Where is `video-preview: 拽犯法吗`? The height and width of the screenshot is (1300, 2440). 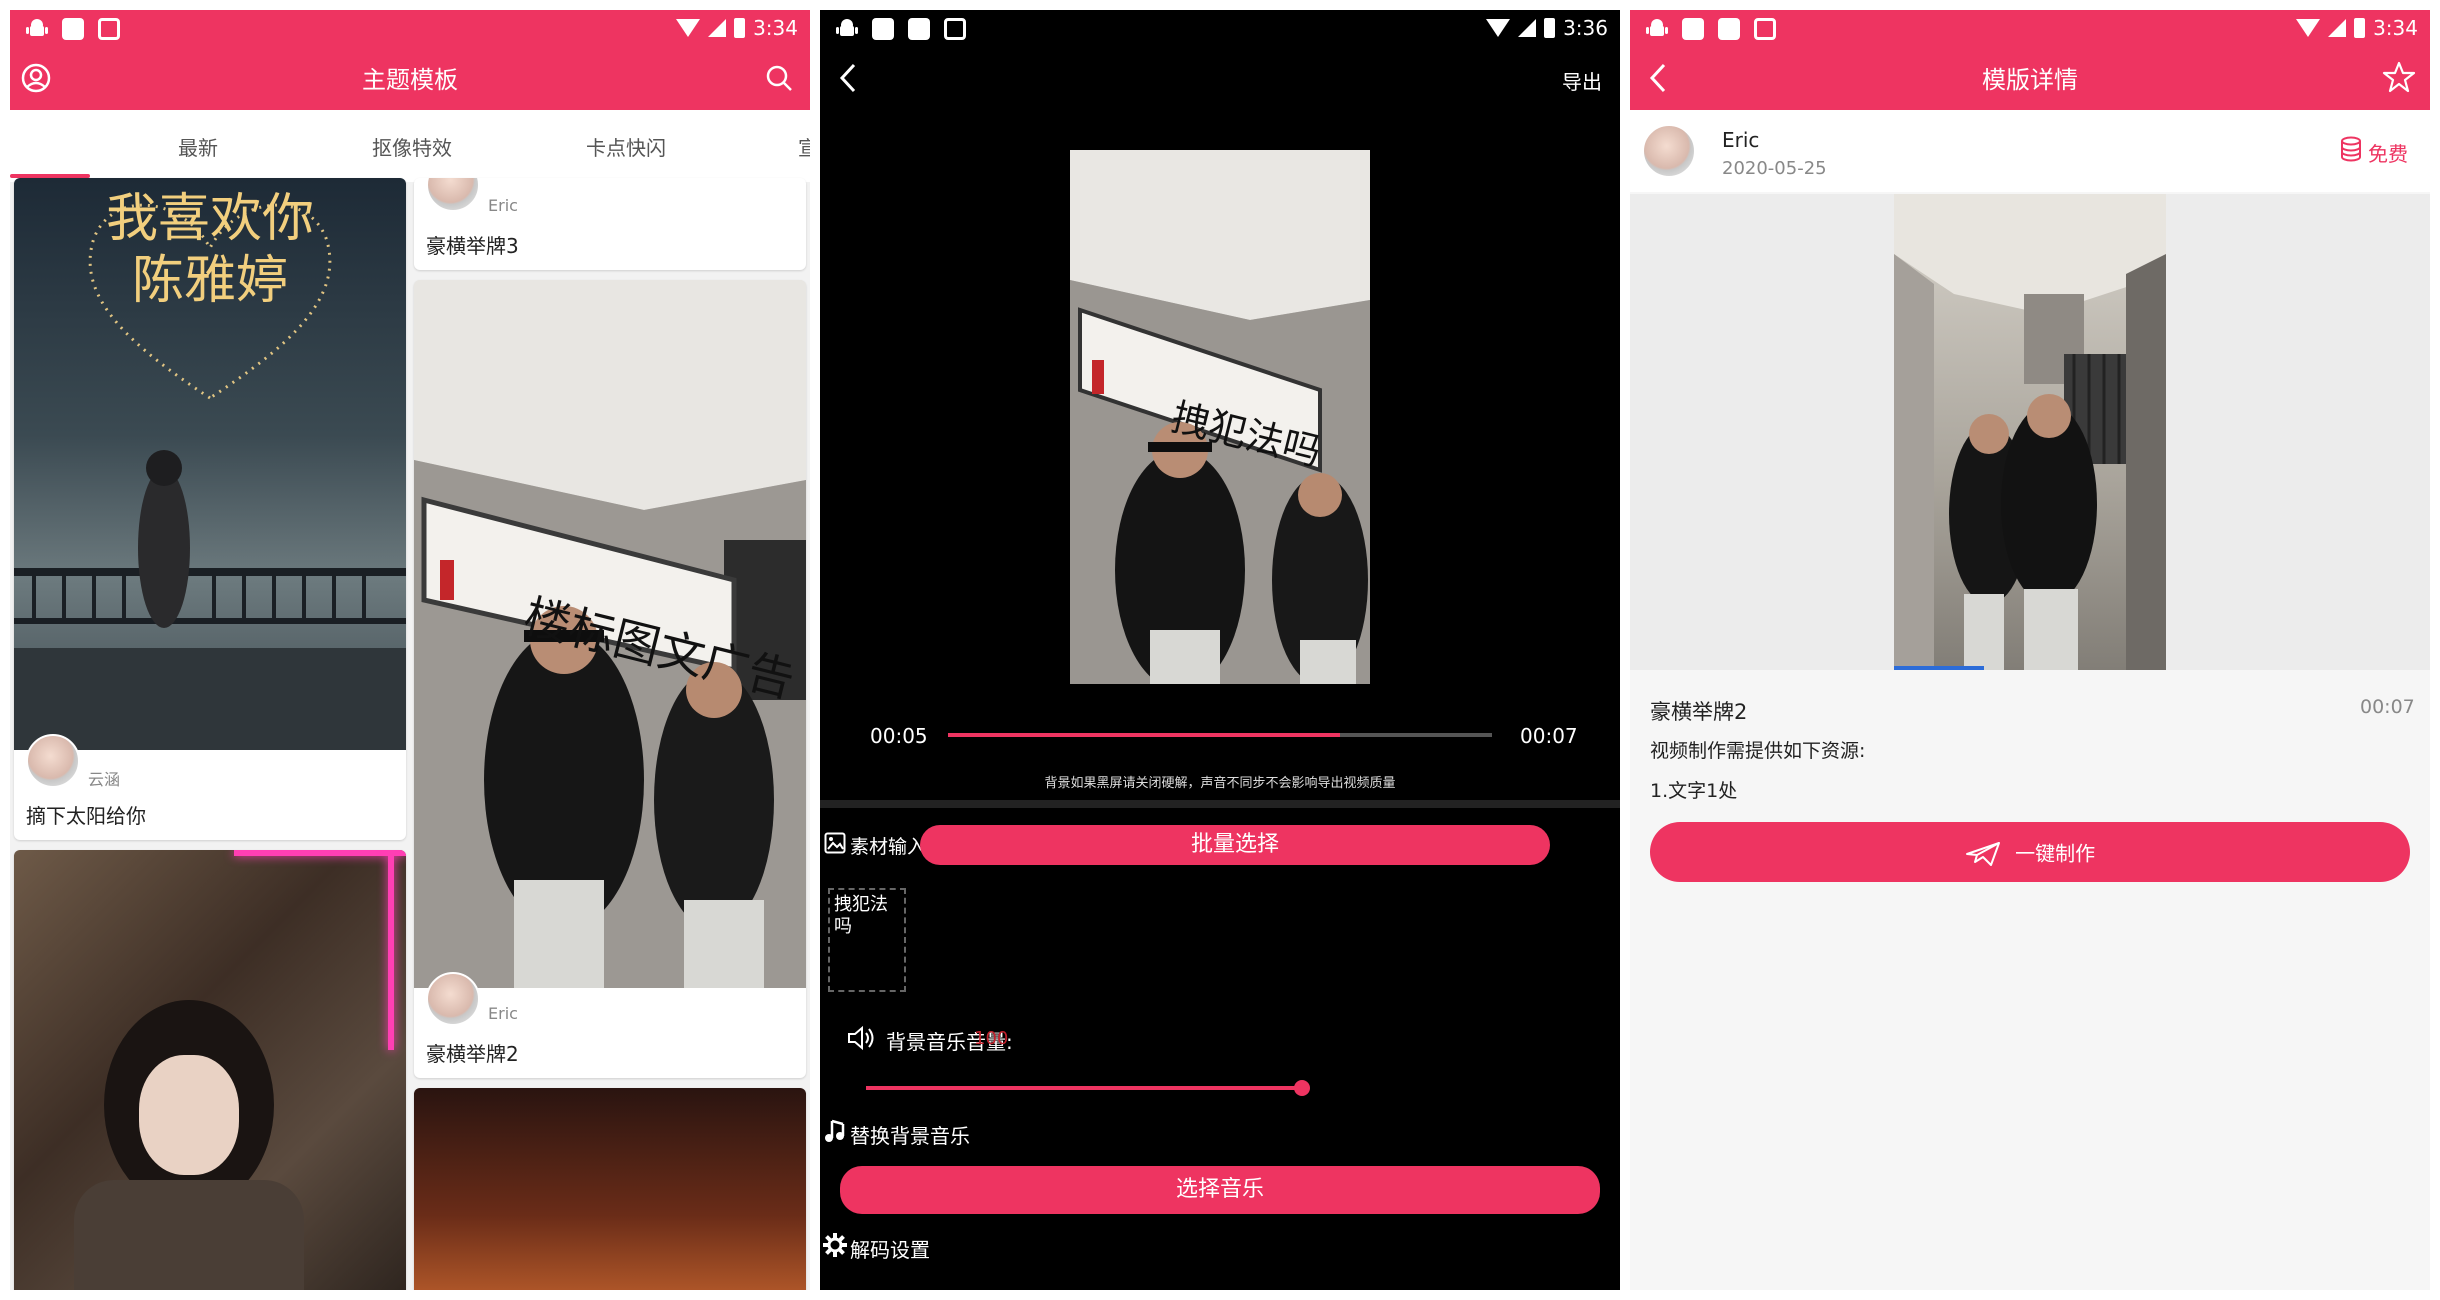 video-preview: 拽犯法吗 is located at coordinates (1220, 417).